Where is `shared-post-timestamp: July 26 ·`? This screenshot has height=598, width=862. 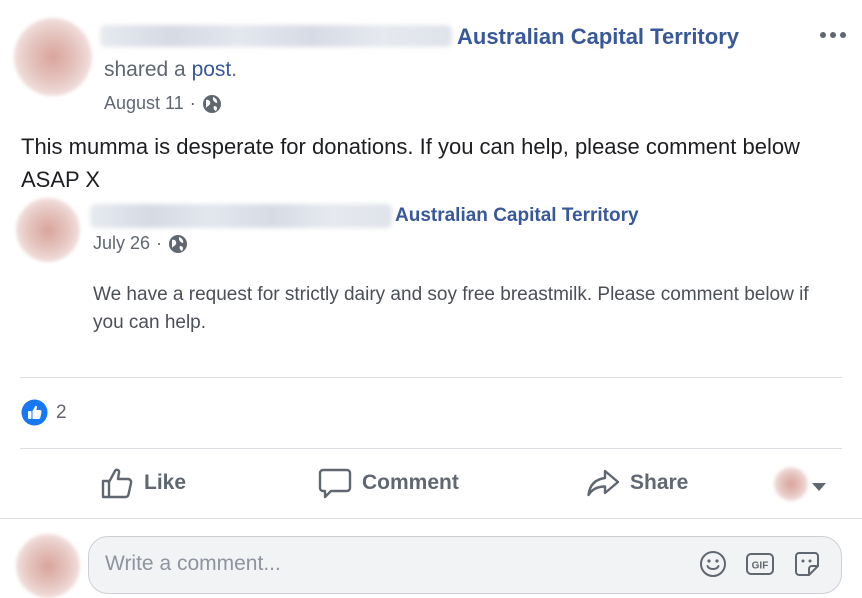 shared-post-timestamp: July 26 · is located at coordinates (140, 243).